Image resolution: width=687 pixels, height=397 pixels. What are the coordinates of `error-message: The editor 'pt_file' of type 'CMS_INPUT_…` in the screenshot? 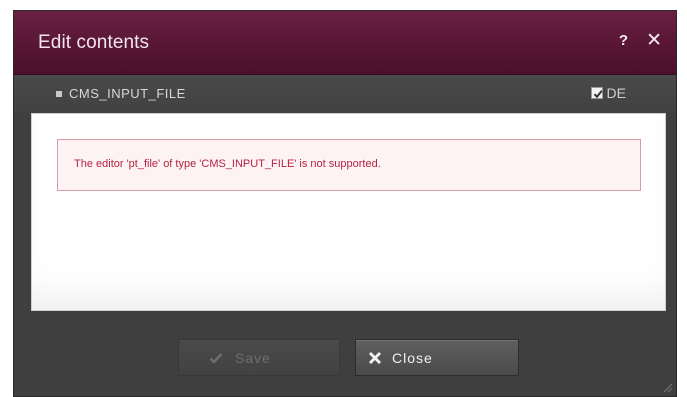 It's located at (227, 164).